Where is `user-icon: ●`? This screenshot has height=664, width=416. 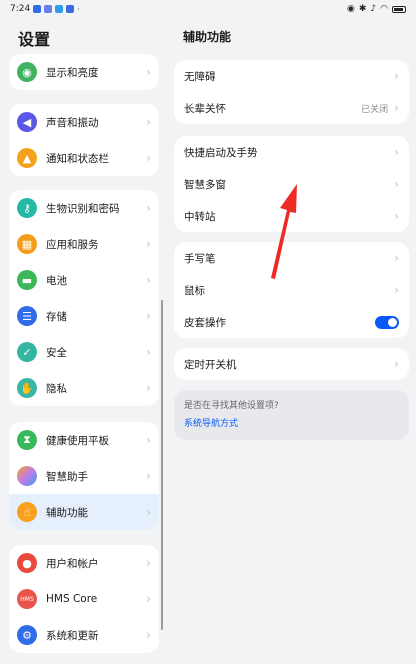
user-icon: ● is located at coordinates (27, 563).